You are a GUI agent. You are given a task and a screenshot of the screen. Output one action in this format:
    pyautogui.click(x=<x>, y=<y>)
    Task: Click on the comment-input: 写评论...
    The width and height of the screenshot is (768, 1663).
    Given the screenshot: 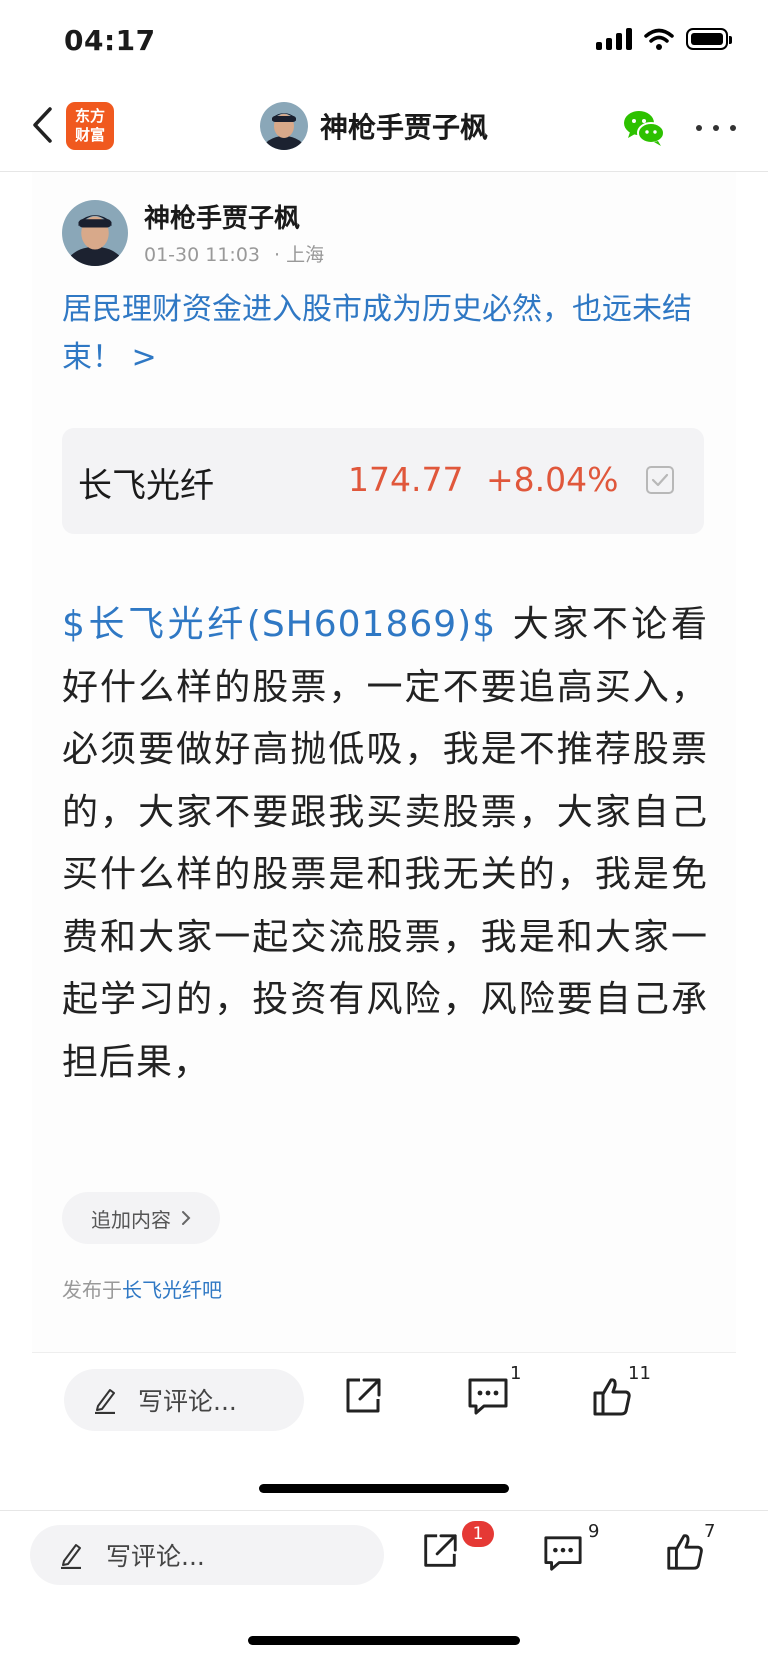 What is the action you would take?
    pyautogui.click(x=184, y=1400)
    